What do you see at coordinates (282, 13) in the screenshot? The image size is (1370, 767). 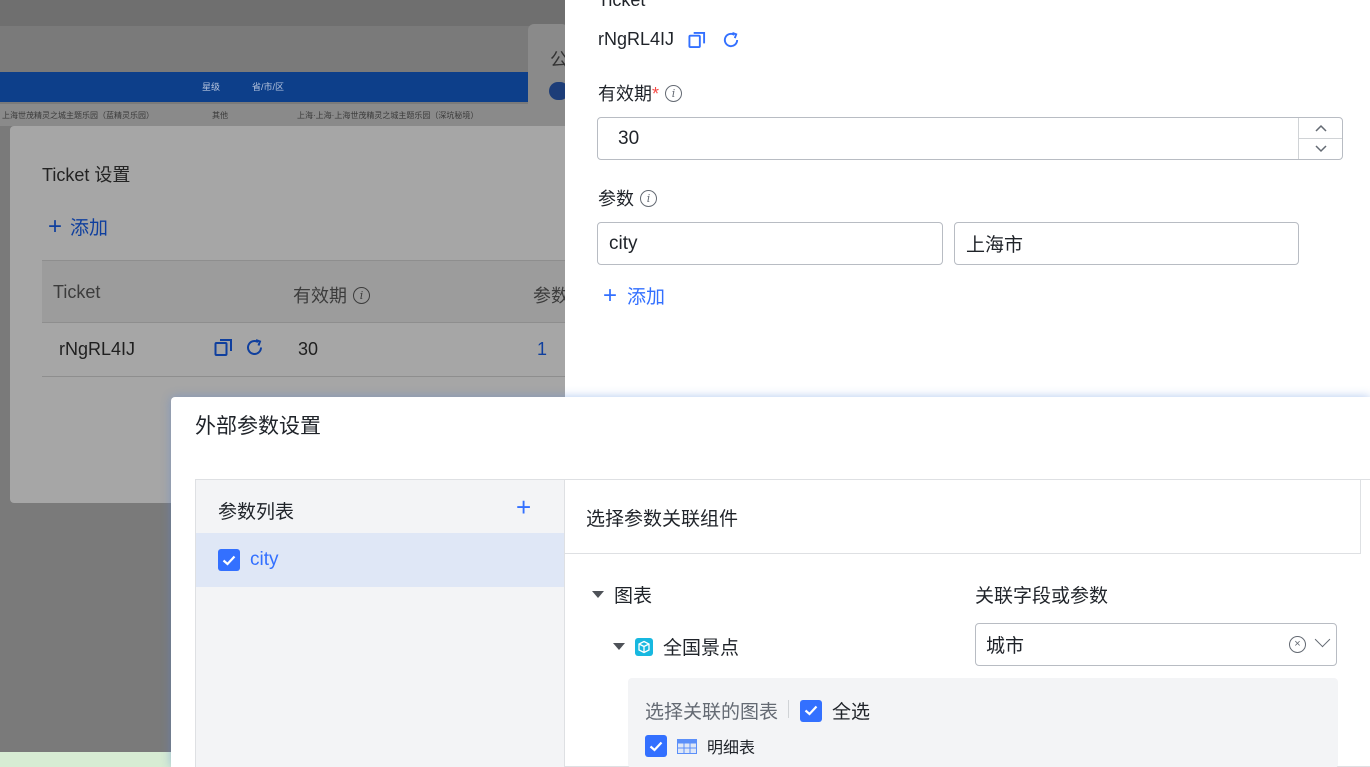 I see `background-topbar` at bounding box center [282, 13].